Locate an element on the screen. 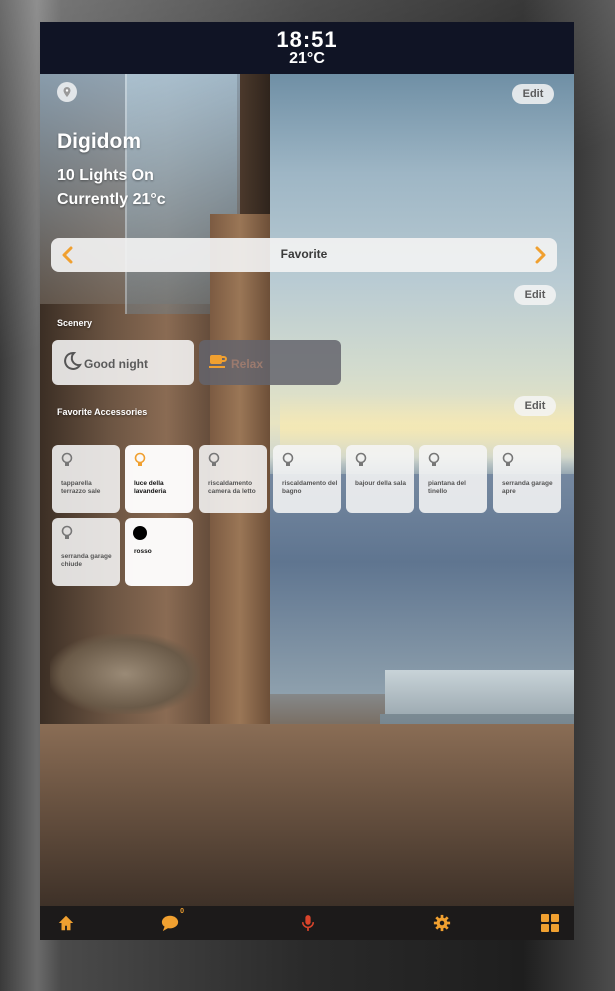  chat-badge: 0 is located at coordinates (182, 911).